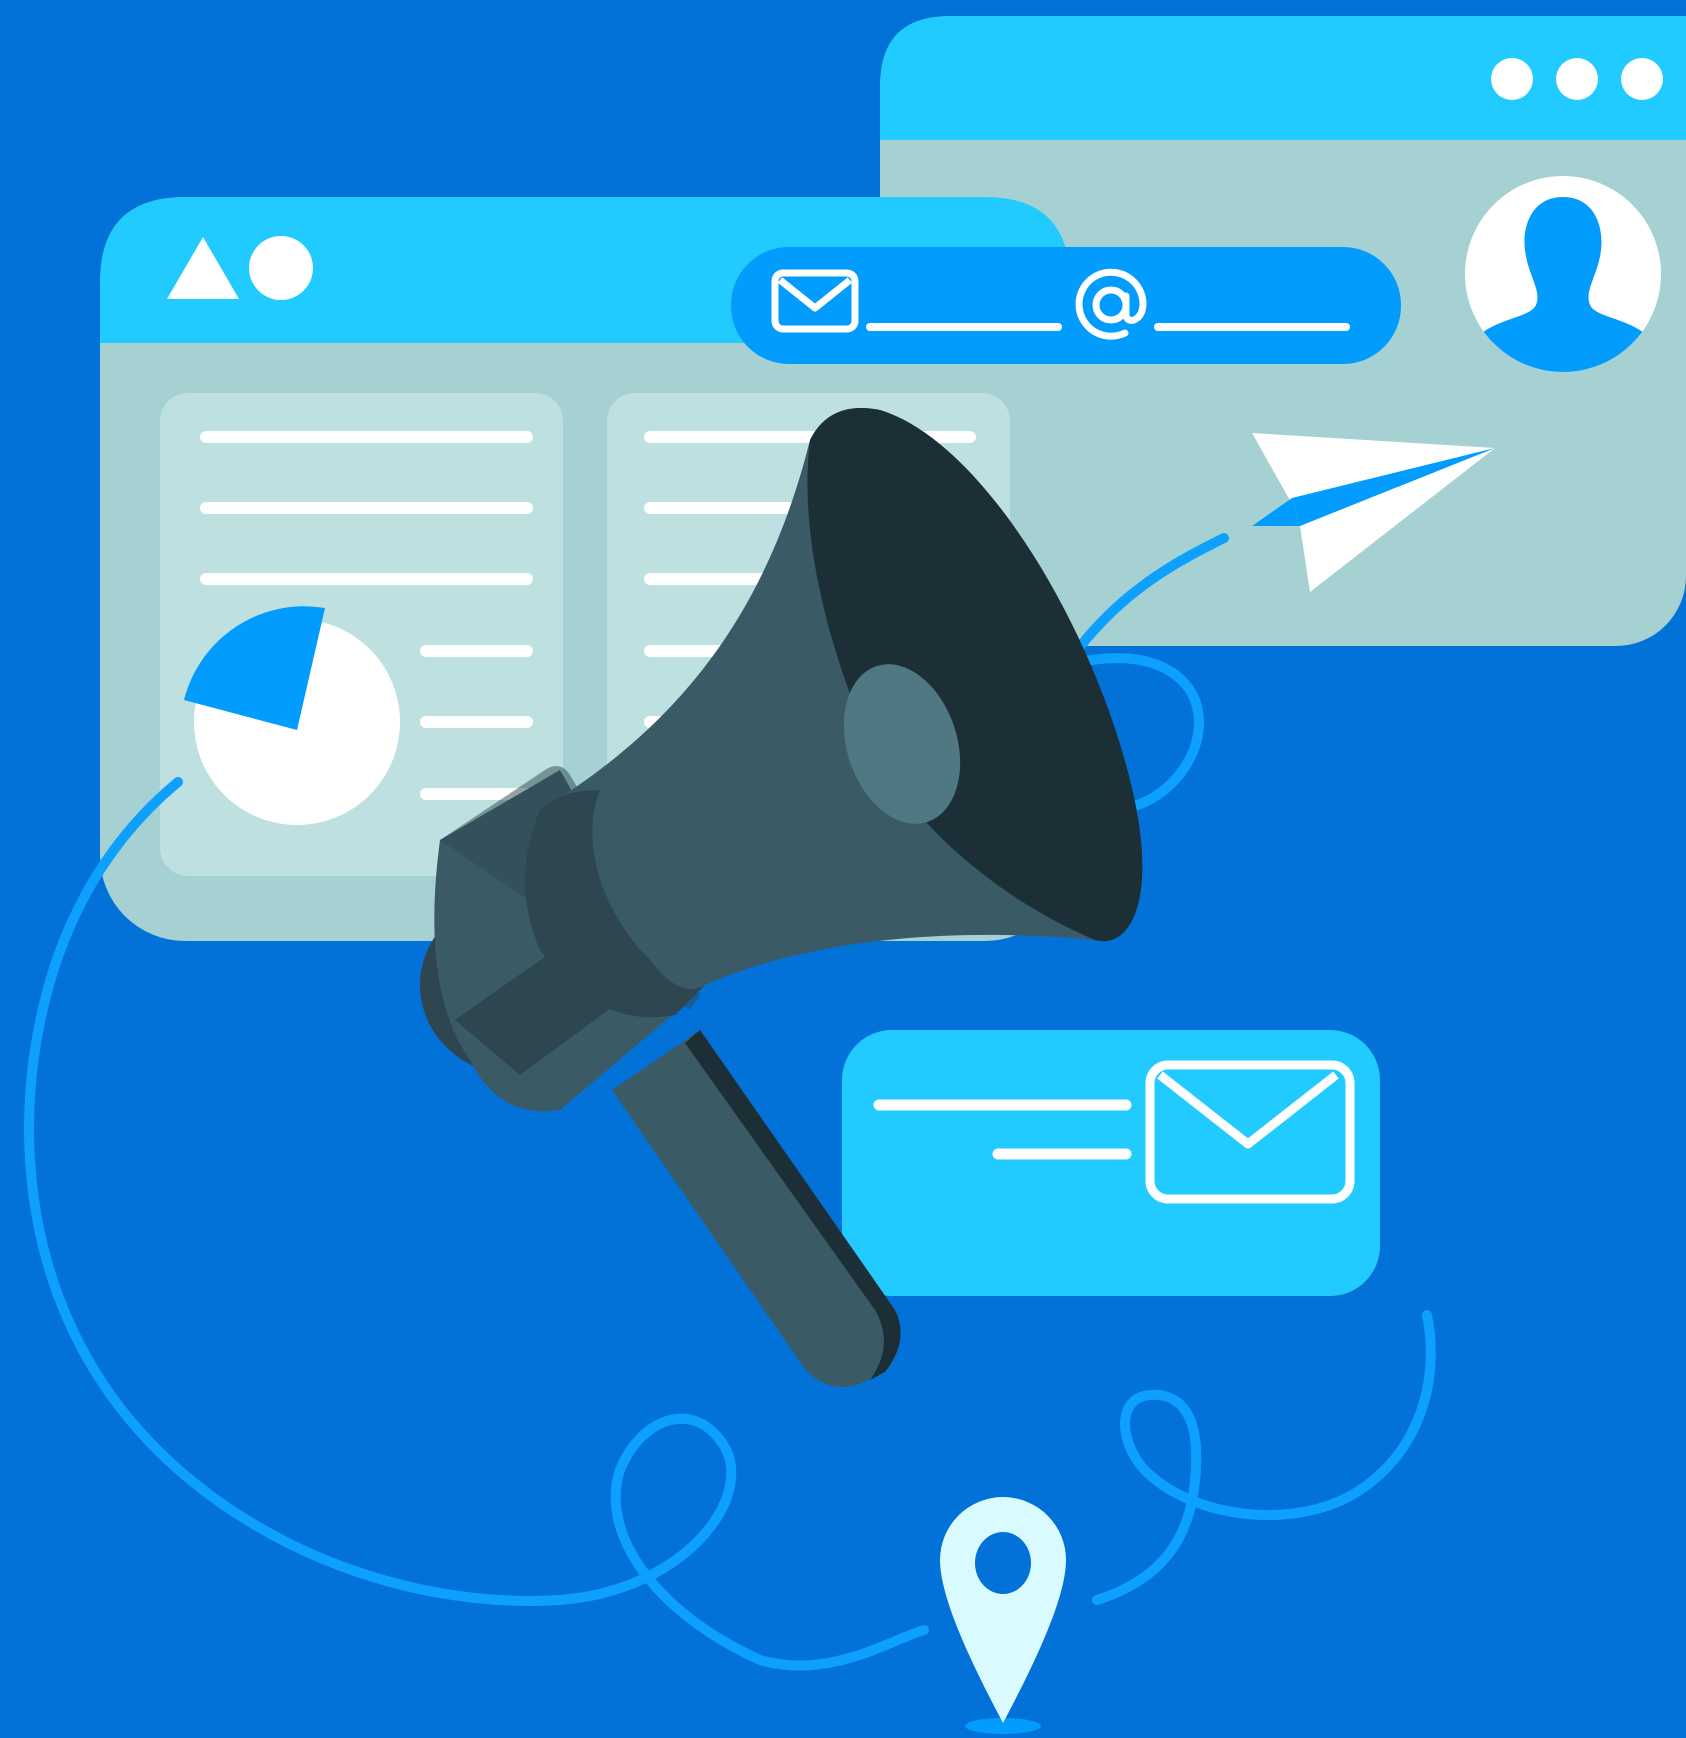 This screenshot has width=1686, height=1738. Describe the element at coordinates (1066, 305) in the screenshot. I see `email-input-bar` at that location.